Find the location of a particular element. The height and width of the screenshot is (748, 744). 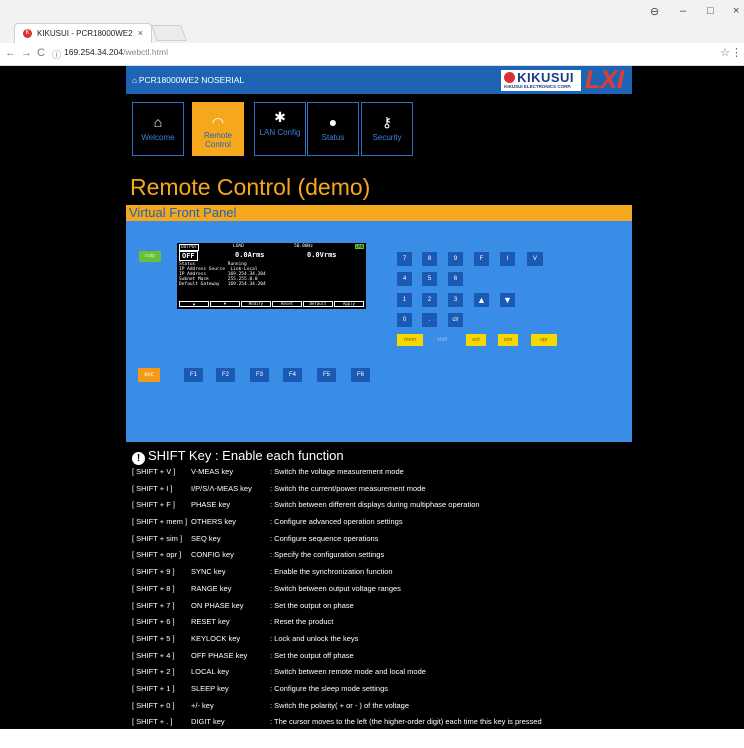

shift-key-name: LOCAL key is located at coordinates (210, 672).